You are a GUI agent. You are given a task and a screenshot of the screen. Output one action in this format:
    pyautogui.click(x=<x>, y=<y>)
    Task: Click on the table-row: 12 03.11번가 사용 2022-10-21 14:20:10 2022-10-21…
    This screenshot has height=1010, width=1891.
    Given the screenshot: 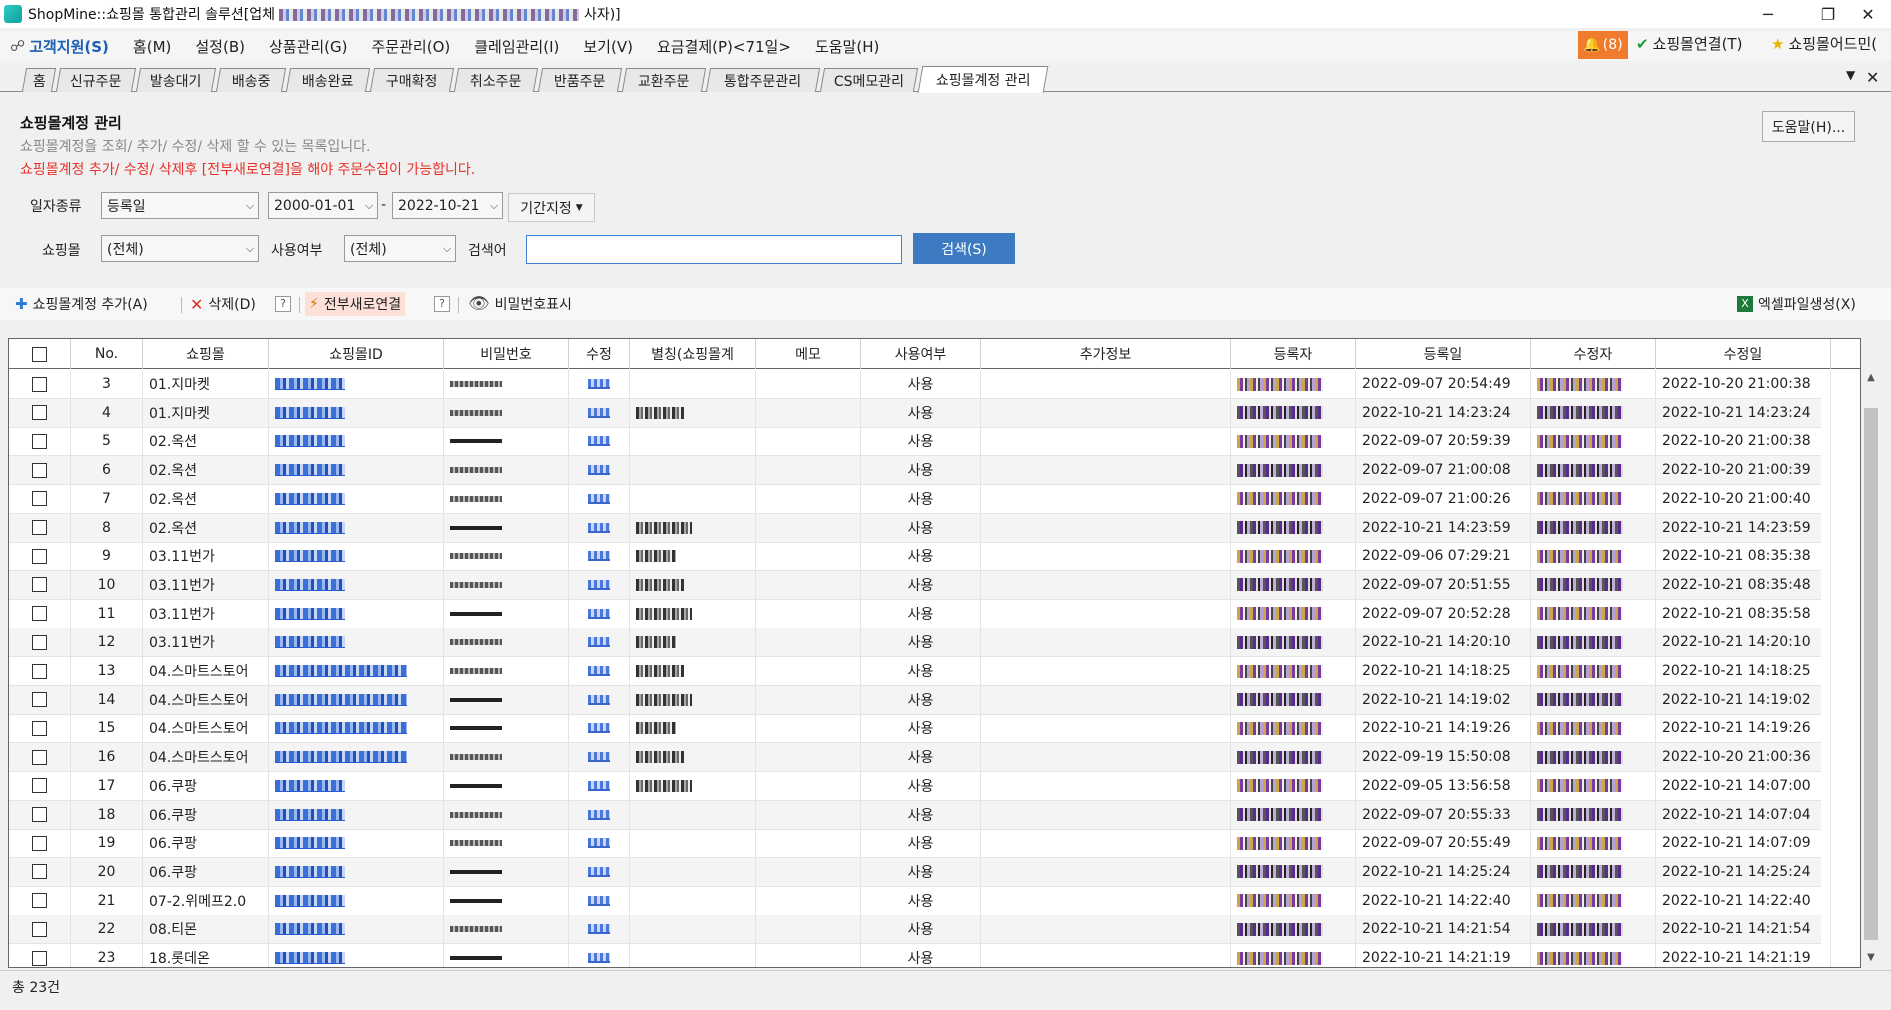 What is the action you would take?
    pyautogui.click(x=920, y=643)
    